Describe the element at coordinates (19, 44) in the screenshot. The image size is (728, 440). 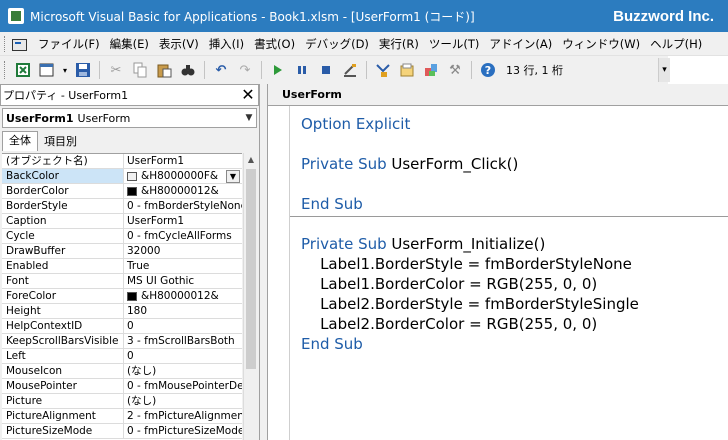
I see `vba-window-icon` at that location.